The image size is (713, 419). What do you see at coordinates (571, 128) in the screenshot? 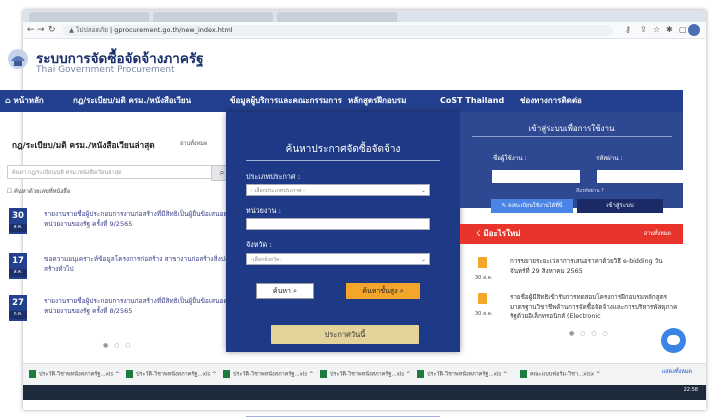
I see `login-title: เข้าสู่ระบบเพื่อการใช้งาน` at bounding box center [571, 128].